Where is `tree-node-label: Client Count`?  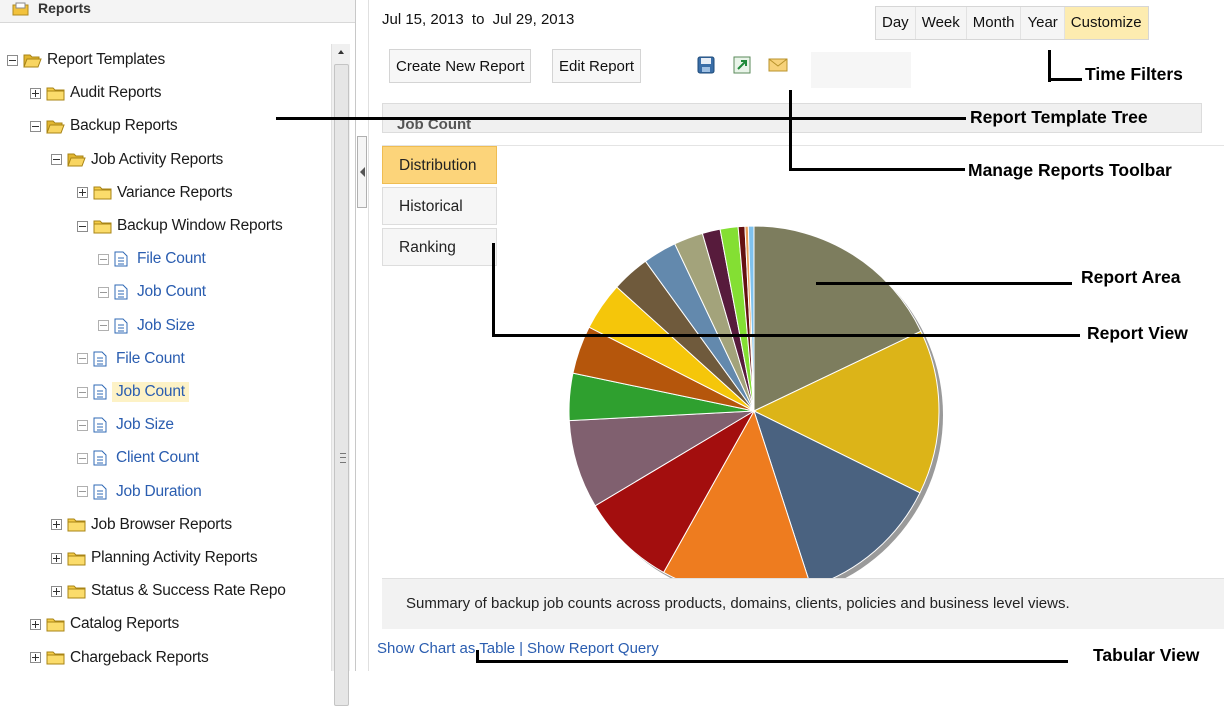 tree-node-label: Client Count is located at coordinates (157, 458).